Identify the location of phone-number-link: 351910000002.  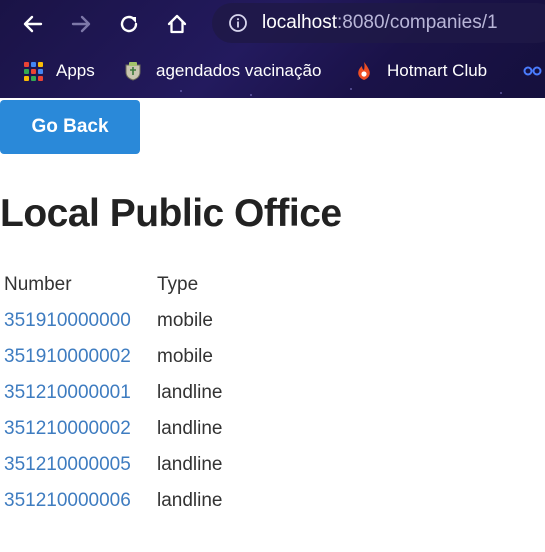
(67, 356).